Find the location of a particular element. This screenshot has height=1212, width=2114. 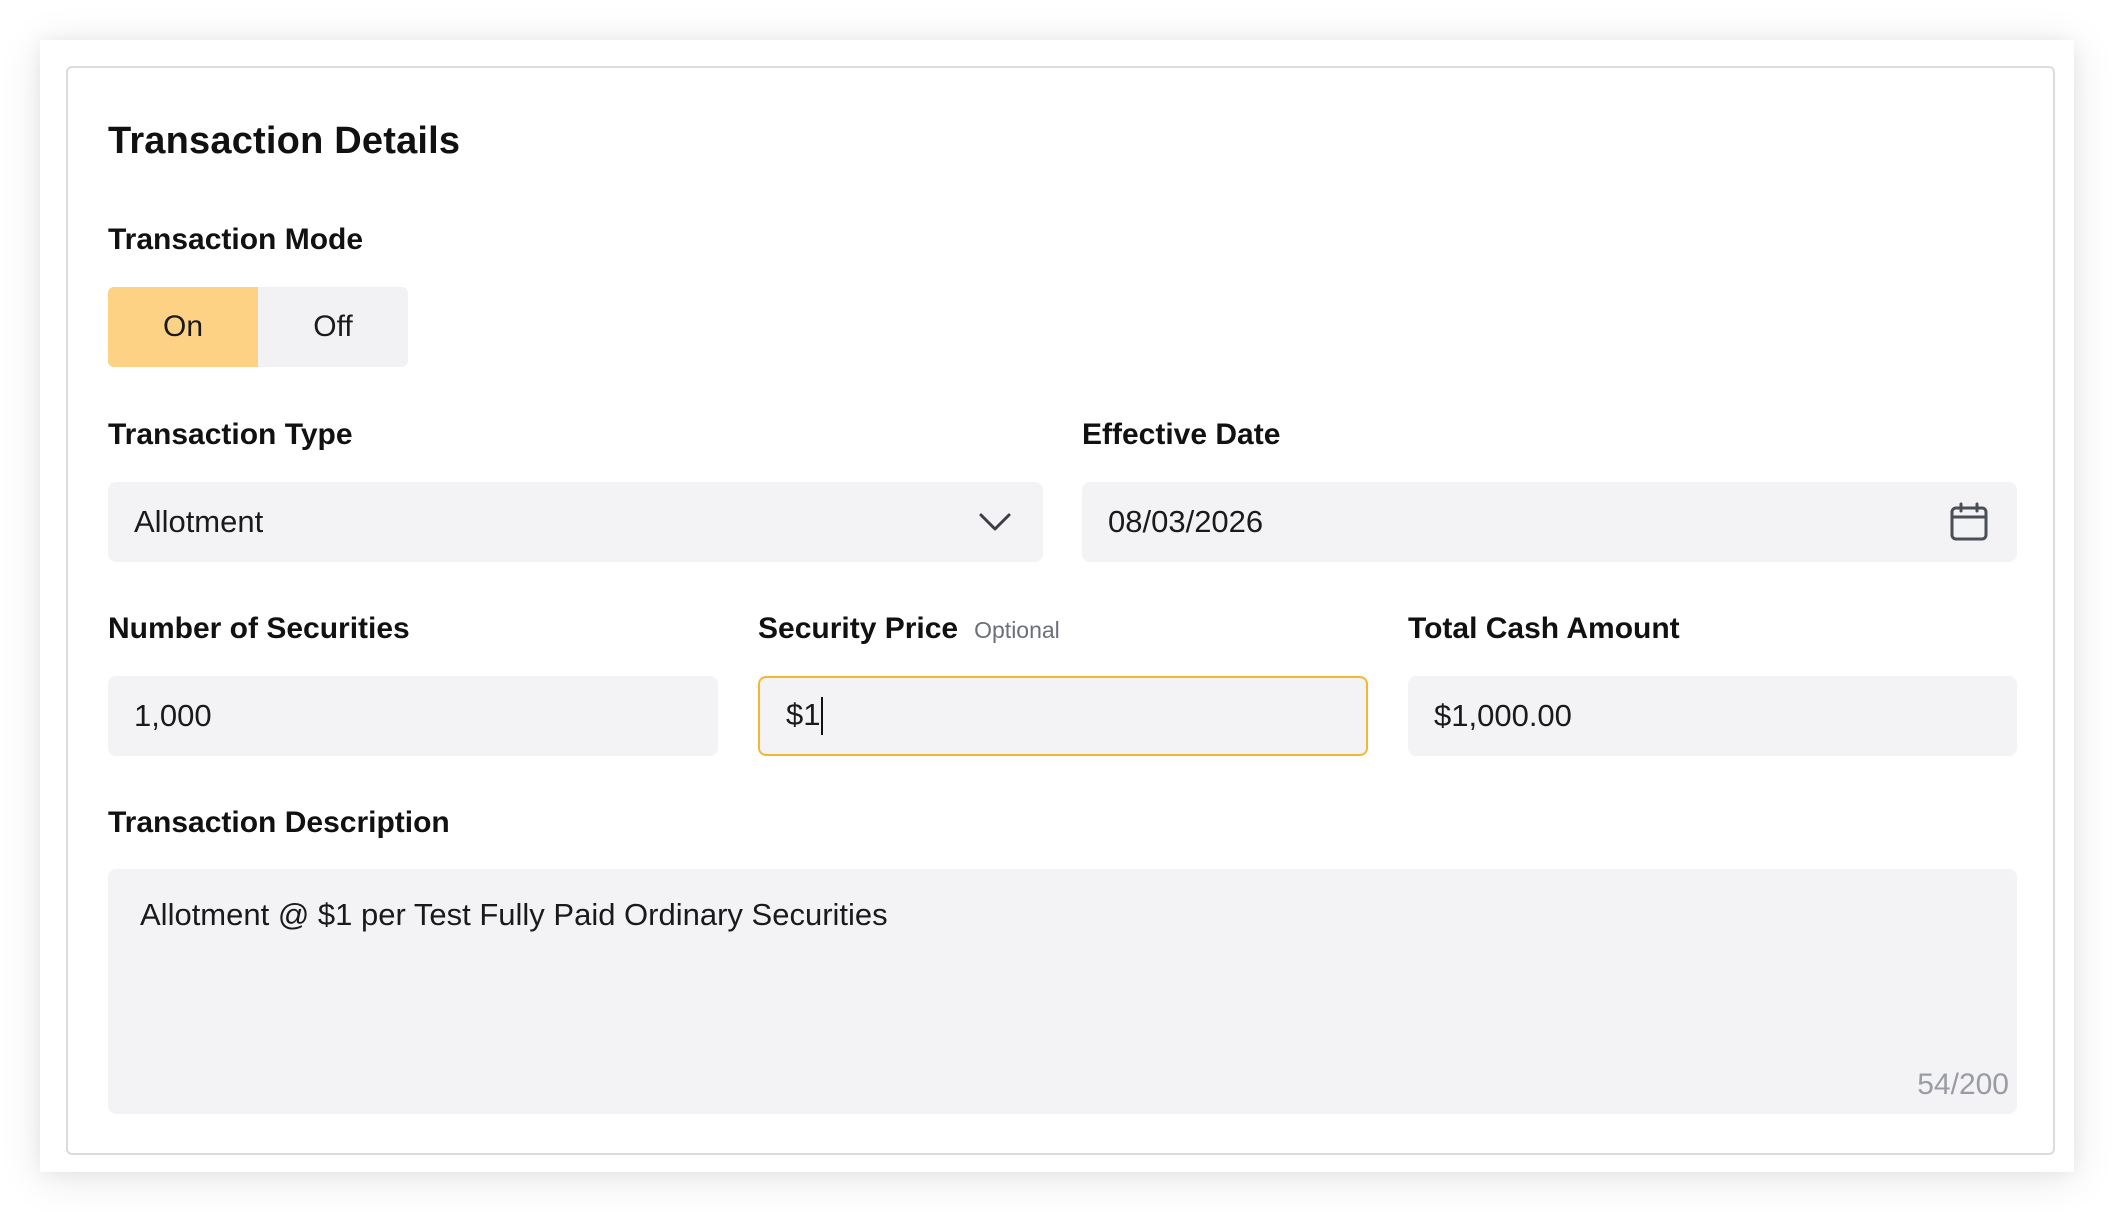

number-of-securities-value: 1,000 is located at coordinates (173, 715).